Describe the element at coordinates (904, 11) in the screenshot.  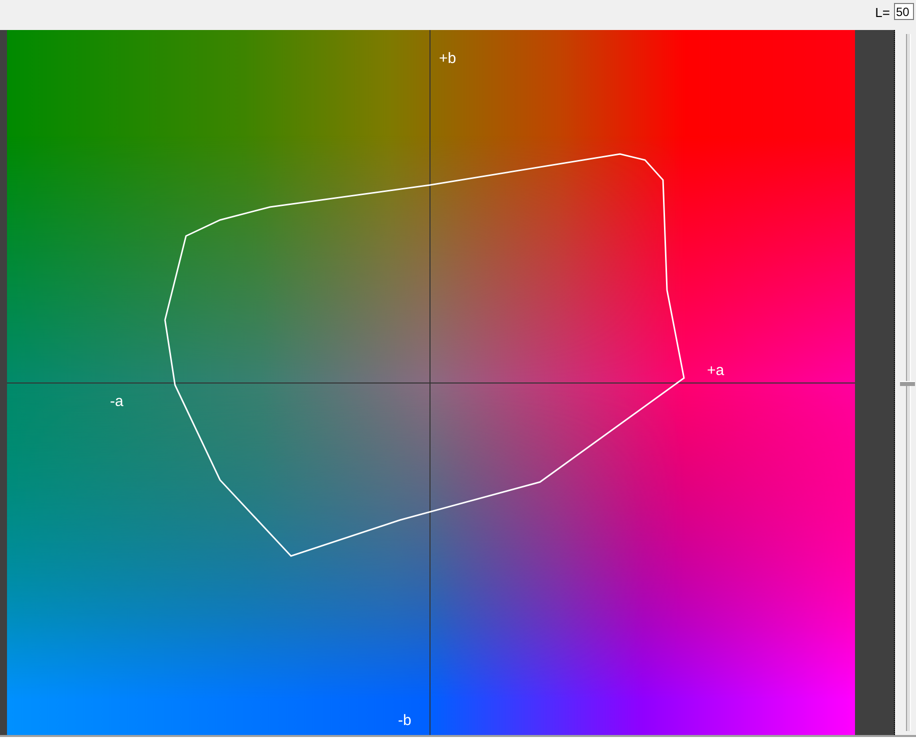
I see `lightness-input: 50` at that location.